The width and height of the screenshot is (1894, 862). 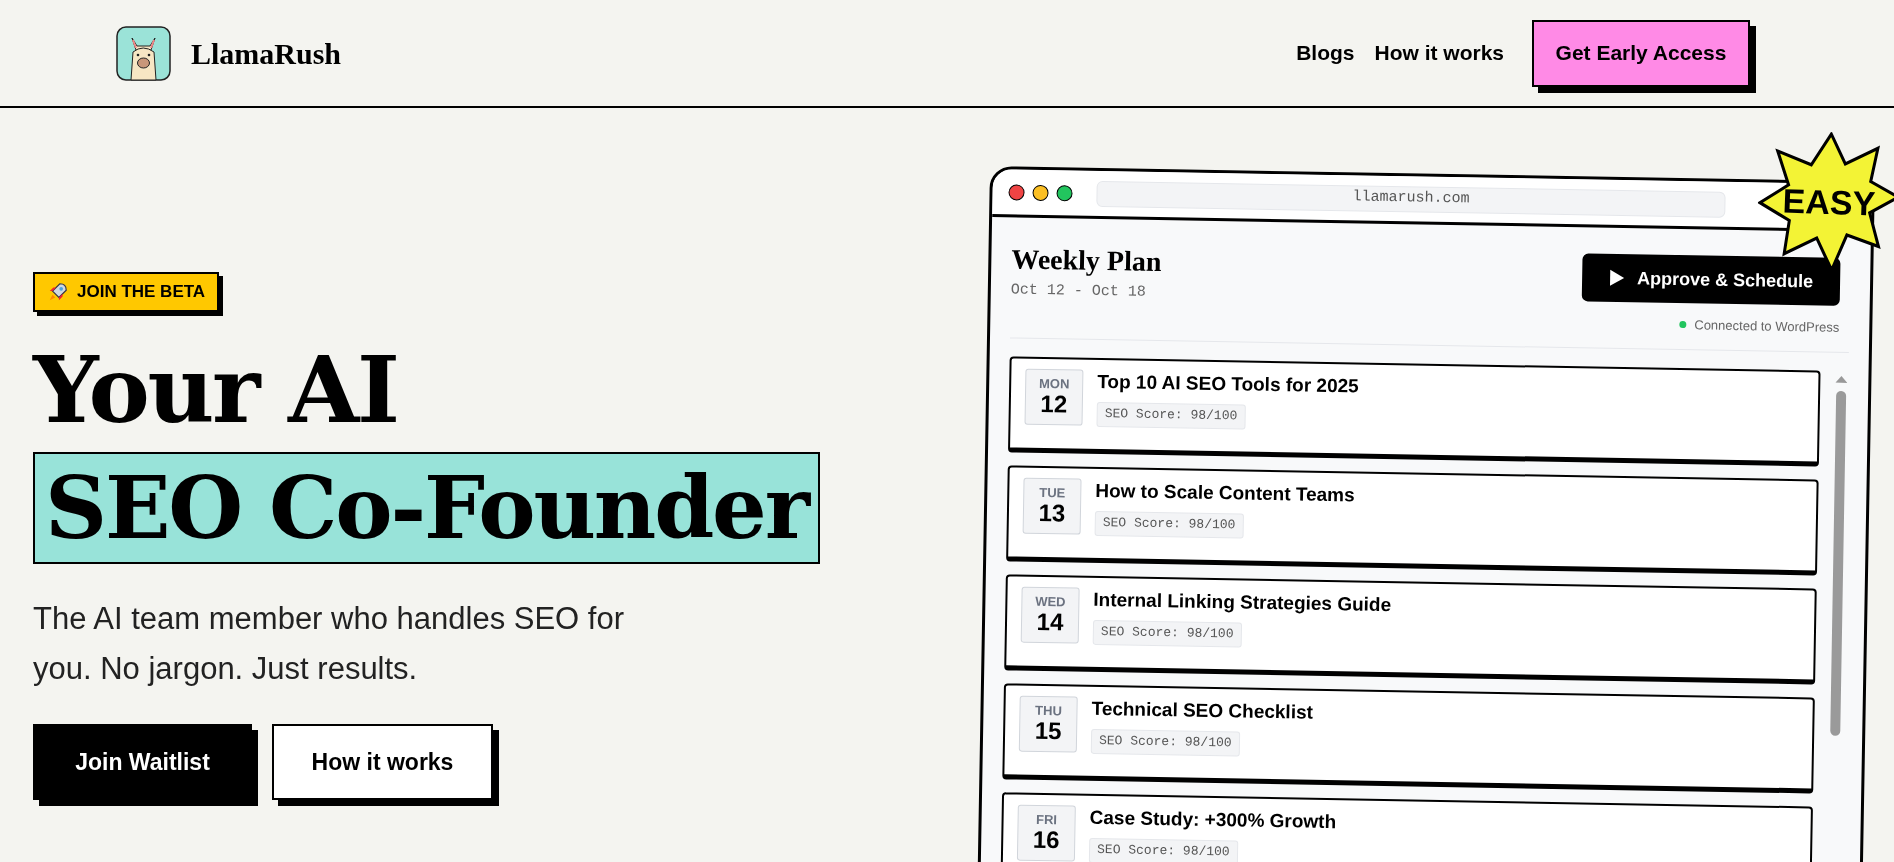 I want to click on approve-schedule-button: Approve & Schedule, so click(x=1711, y=279).